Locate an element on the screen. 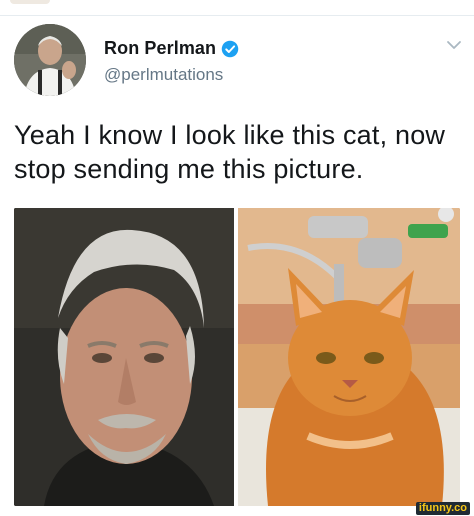 Image resolution: width=474 pixels, height=516 pixels. author-name: Ron Perlman is located at coordinates (160, 48).